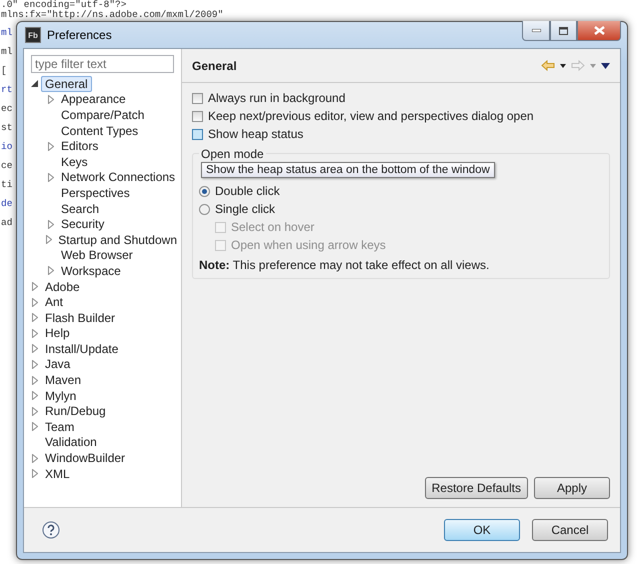  I want to click on dropdown-icon, so click(563, 66).